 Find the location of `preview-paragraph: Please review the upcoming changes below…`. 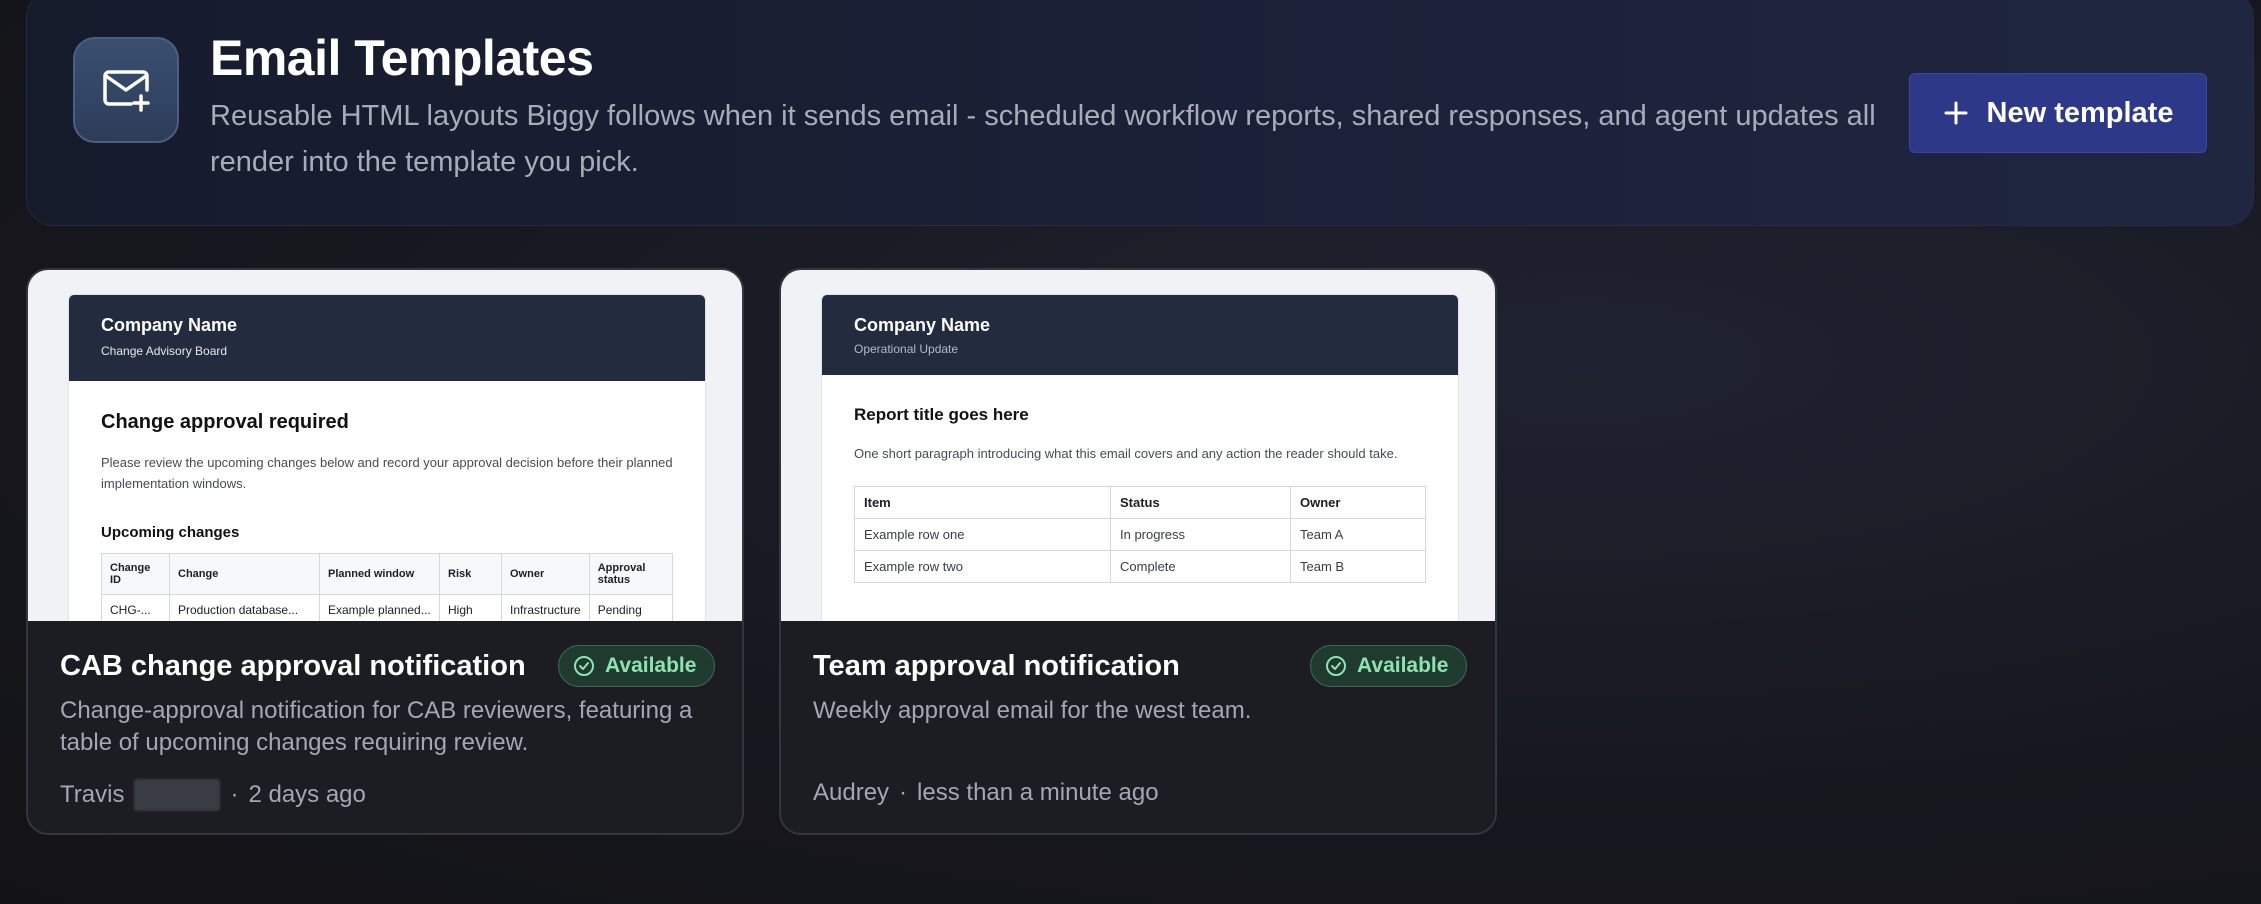

preview-paragraph: Please review the upcoming changes below… is located at coordinates (387, 473).